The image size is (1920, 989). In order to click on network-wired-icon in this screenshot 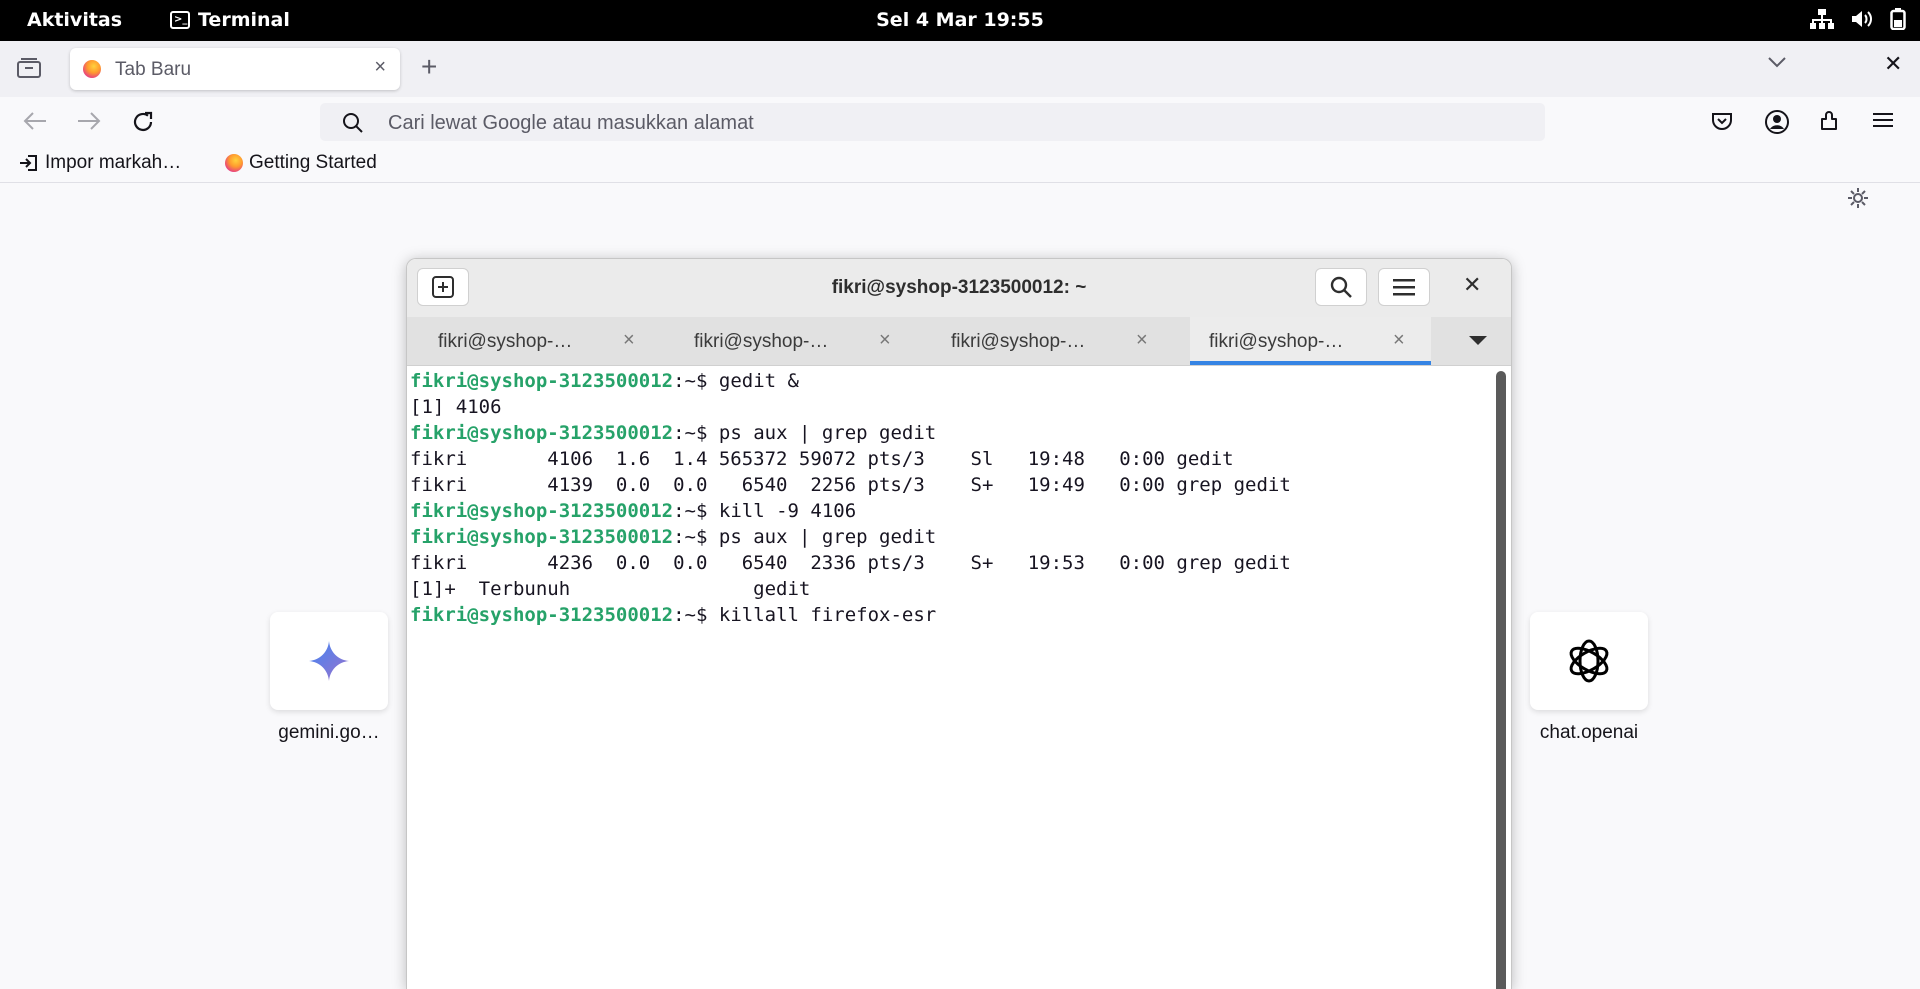, I will do `click(1822, 19)`.